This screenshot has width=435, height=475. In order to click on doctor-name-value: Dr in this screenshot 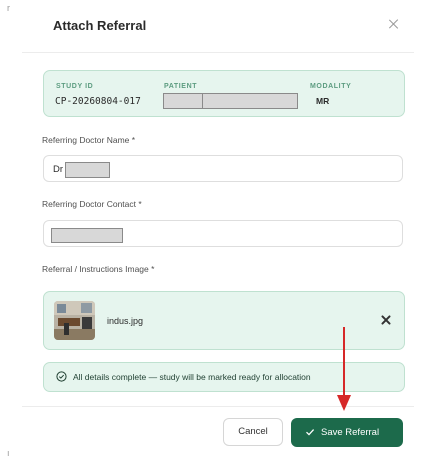, I will do `click(58, 169)`.